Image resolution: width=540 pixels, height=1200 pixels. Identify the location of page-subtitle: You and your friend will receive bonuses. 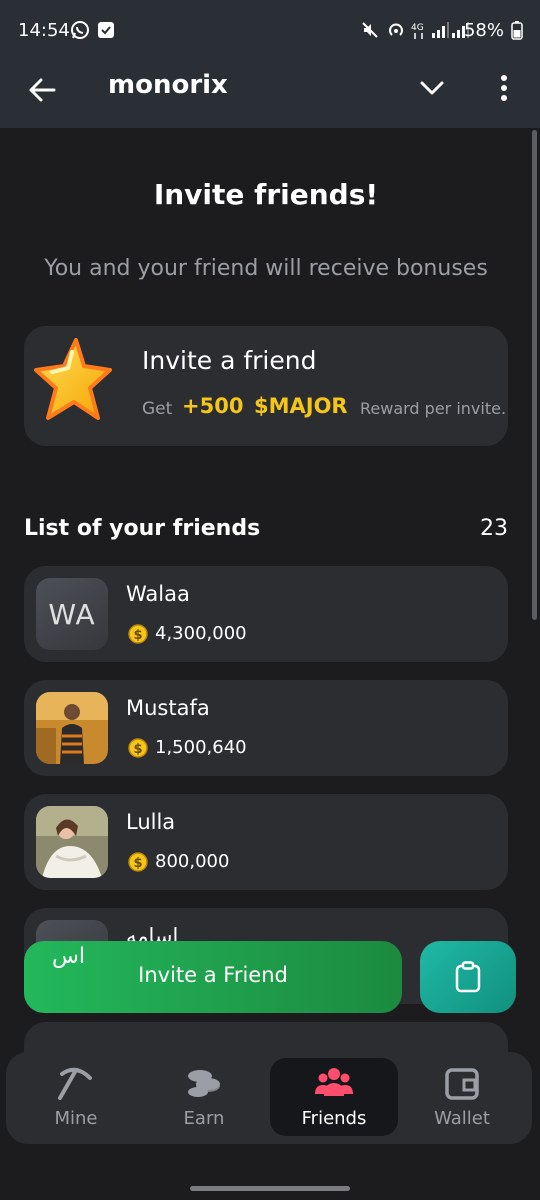
(266, 268).